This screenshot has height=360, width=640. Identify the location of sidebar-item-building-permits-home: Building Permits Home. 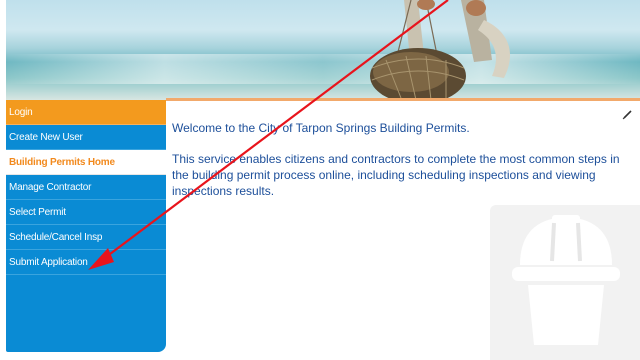
(86, 162).